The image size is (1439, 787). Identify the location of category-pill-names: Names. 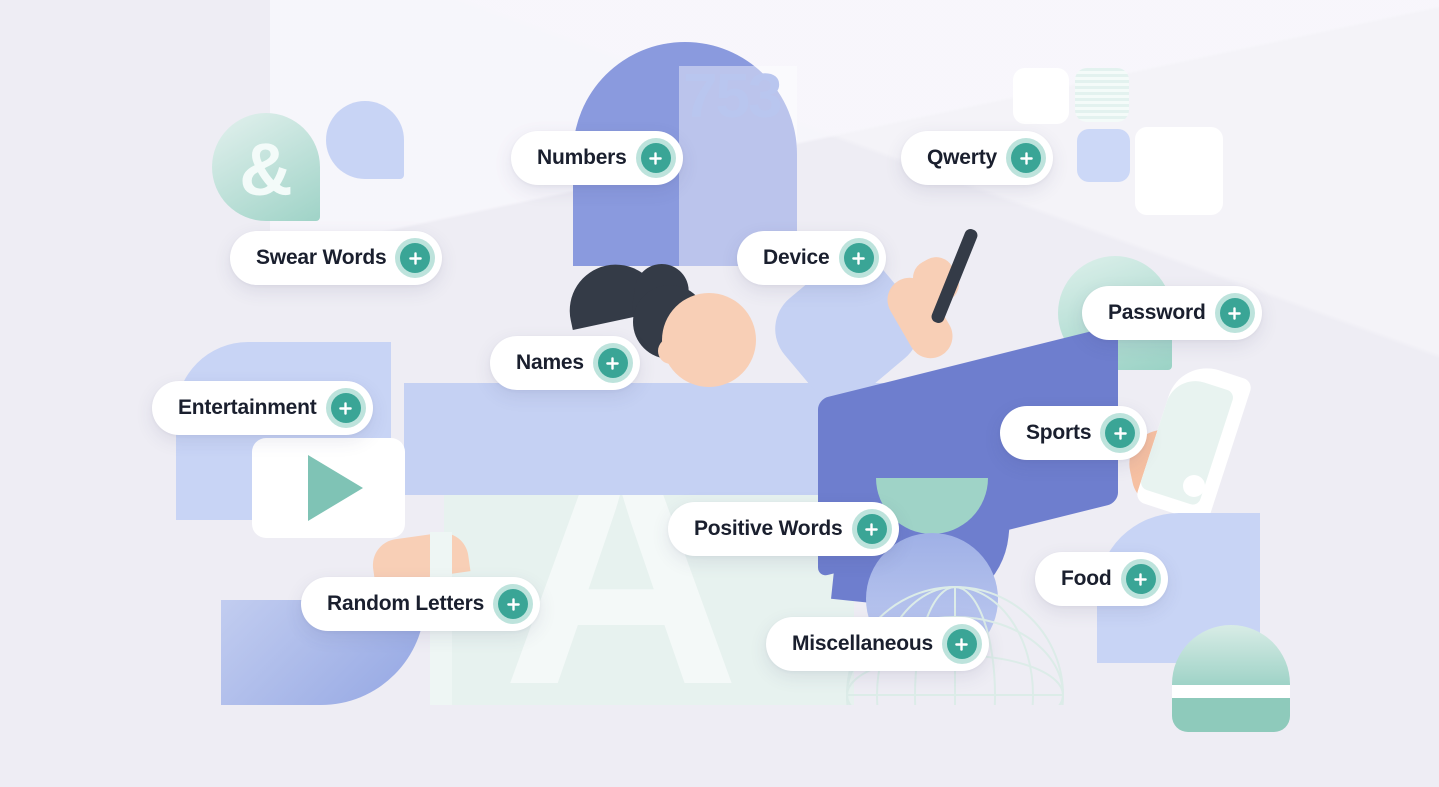
(565, 363).